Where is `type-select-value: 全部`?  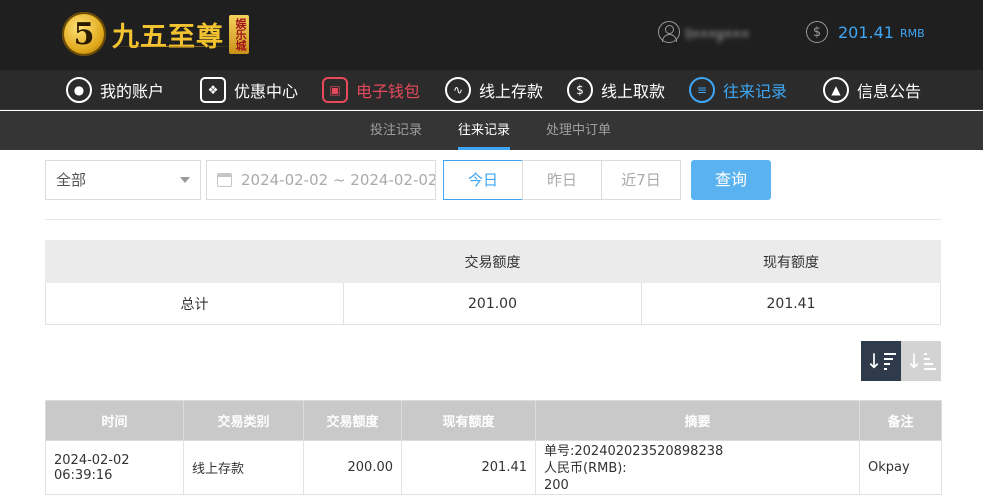
type-select-value: 全部 is located at coordinates (71, 180).